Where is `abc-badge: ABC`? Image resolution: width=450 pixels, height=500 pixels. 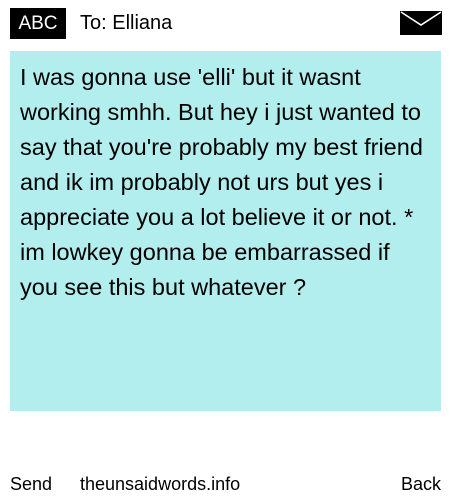 abc-badge: ABC is located at coordinates (38, 23).